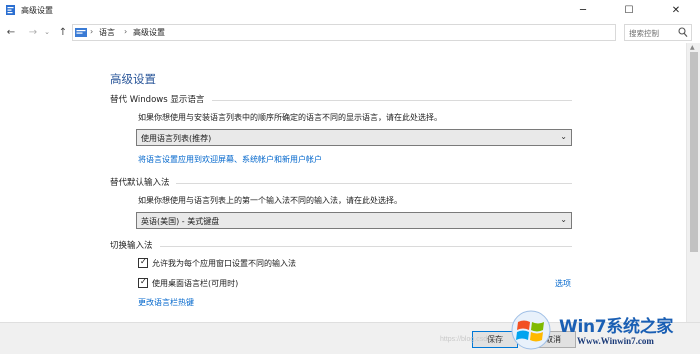 Image resolution: width=700 pixels, height=354 pixels. What do you see at coordinates (166, 302) in the screenshot?
I see `change-hotkeys-link: 更改语言栏热键` at bounding box center [166, 302].